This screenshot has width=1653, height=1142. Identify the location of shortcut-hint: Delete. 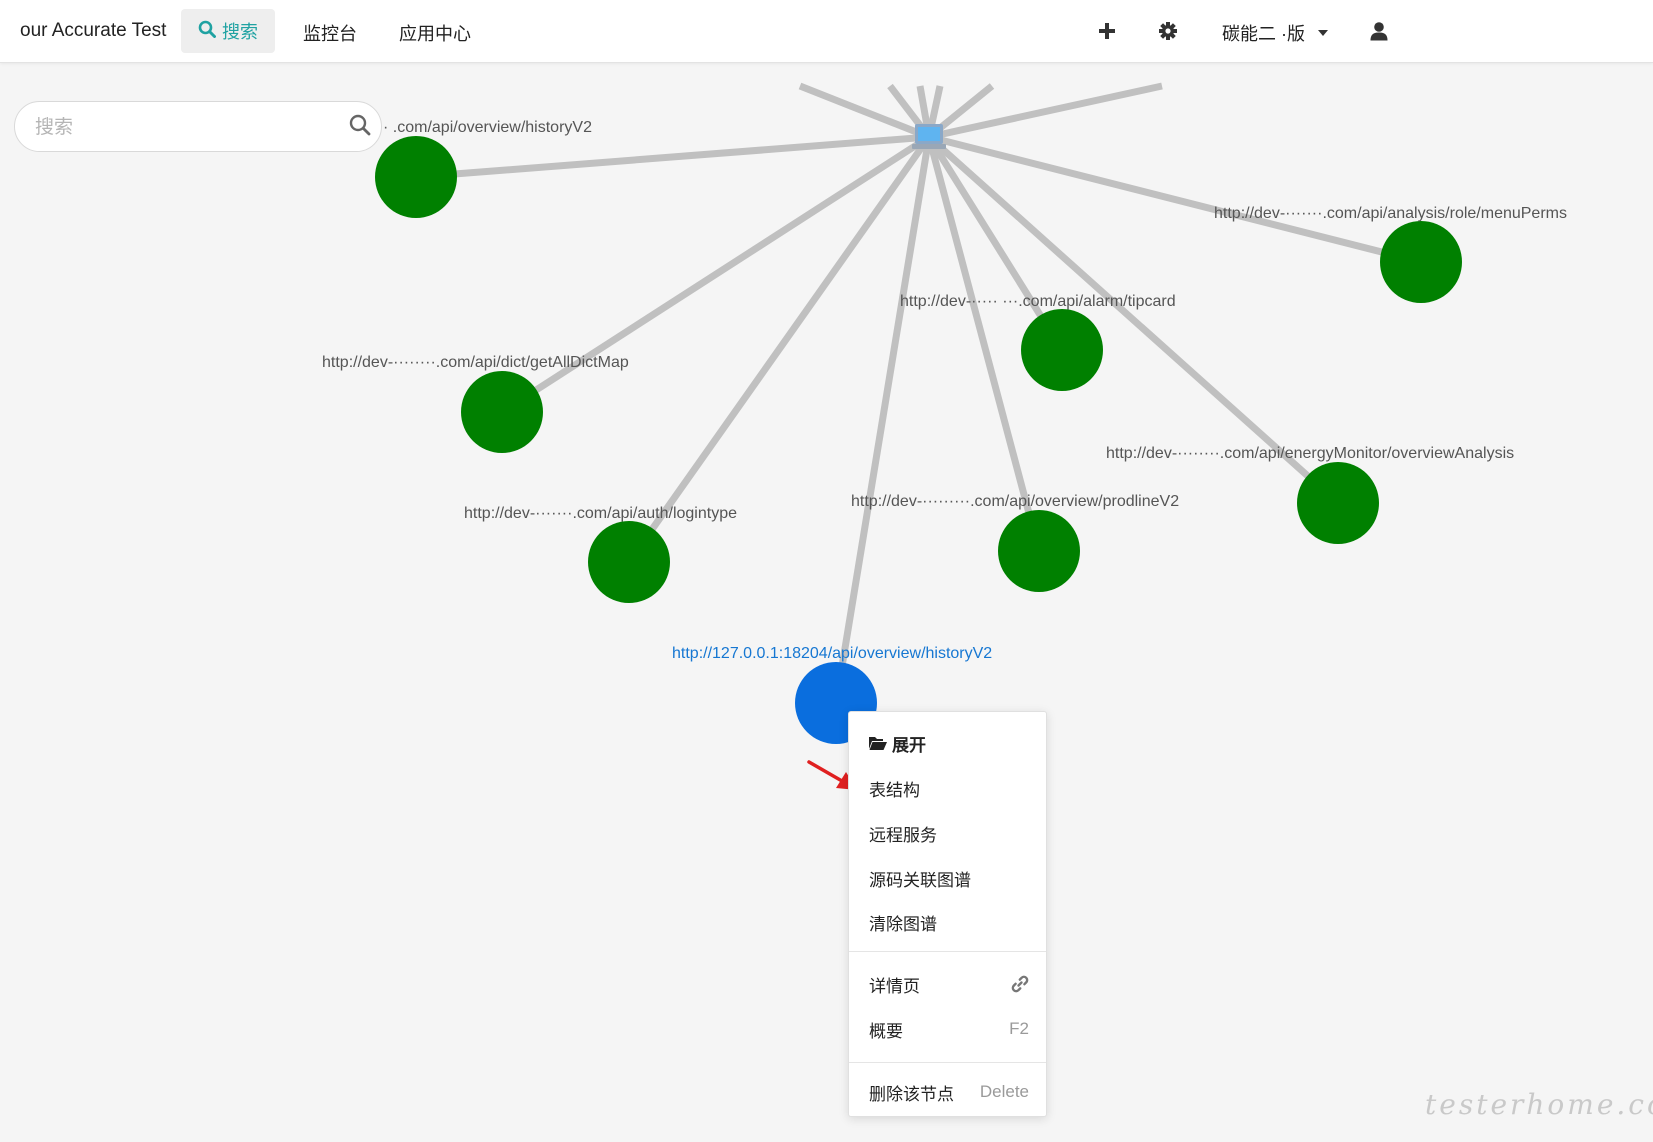
(1004, 1091).